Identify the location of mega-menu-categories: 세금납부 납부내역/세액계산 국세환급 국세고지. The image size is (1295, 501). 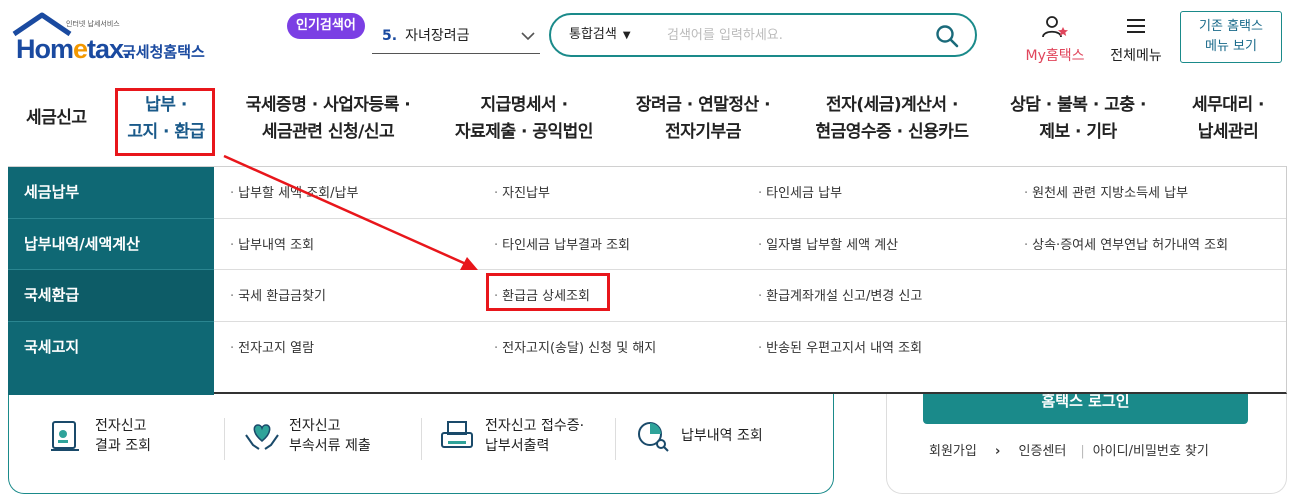
(111, 281).